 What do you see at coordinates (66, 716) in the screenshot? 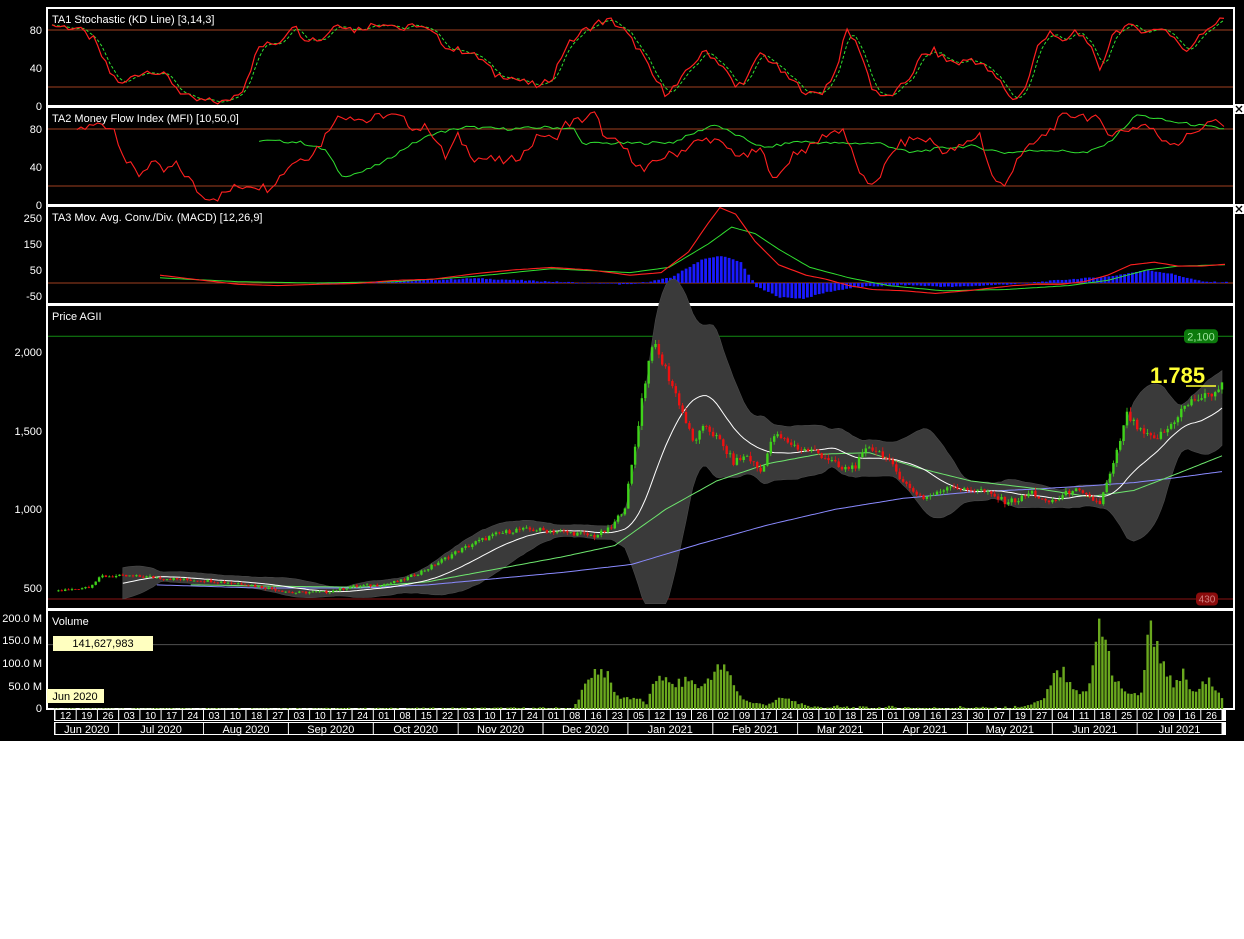
I see `x-tick-label: 12` at bounding box center [66, 716].